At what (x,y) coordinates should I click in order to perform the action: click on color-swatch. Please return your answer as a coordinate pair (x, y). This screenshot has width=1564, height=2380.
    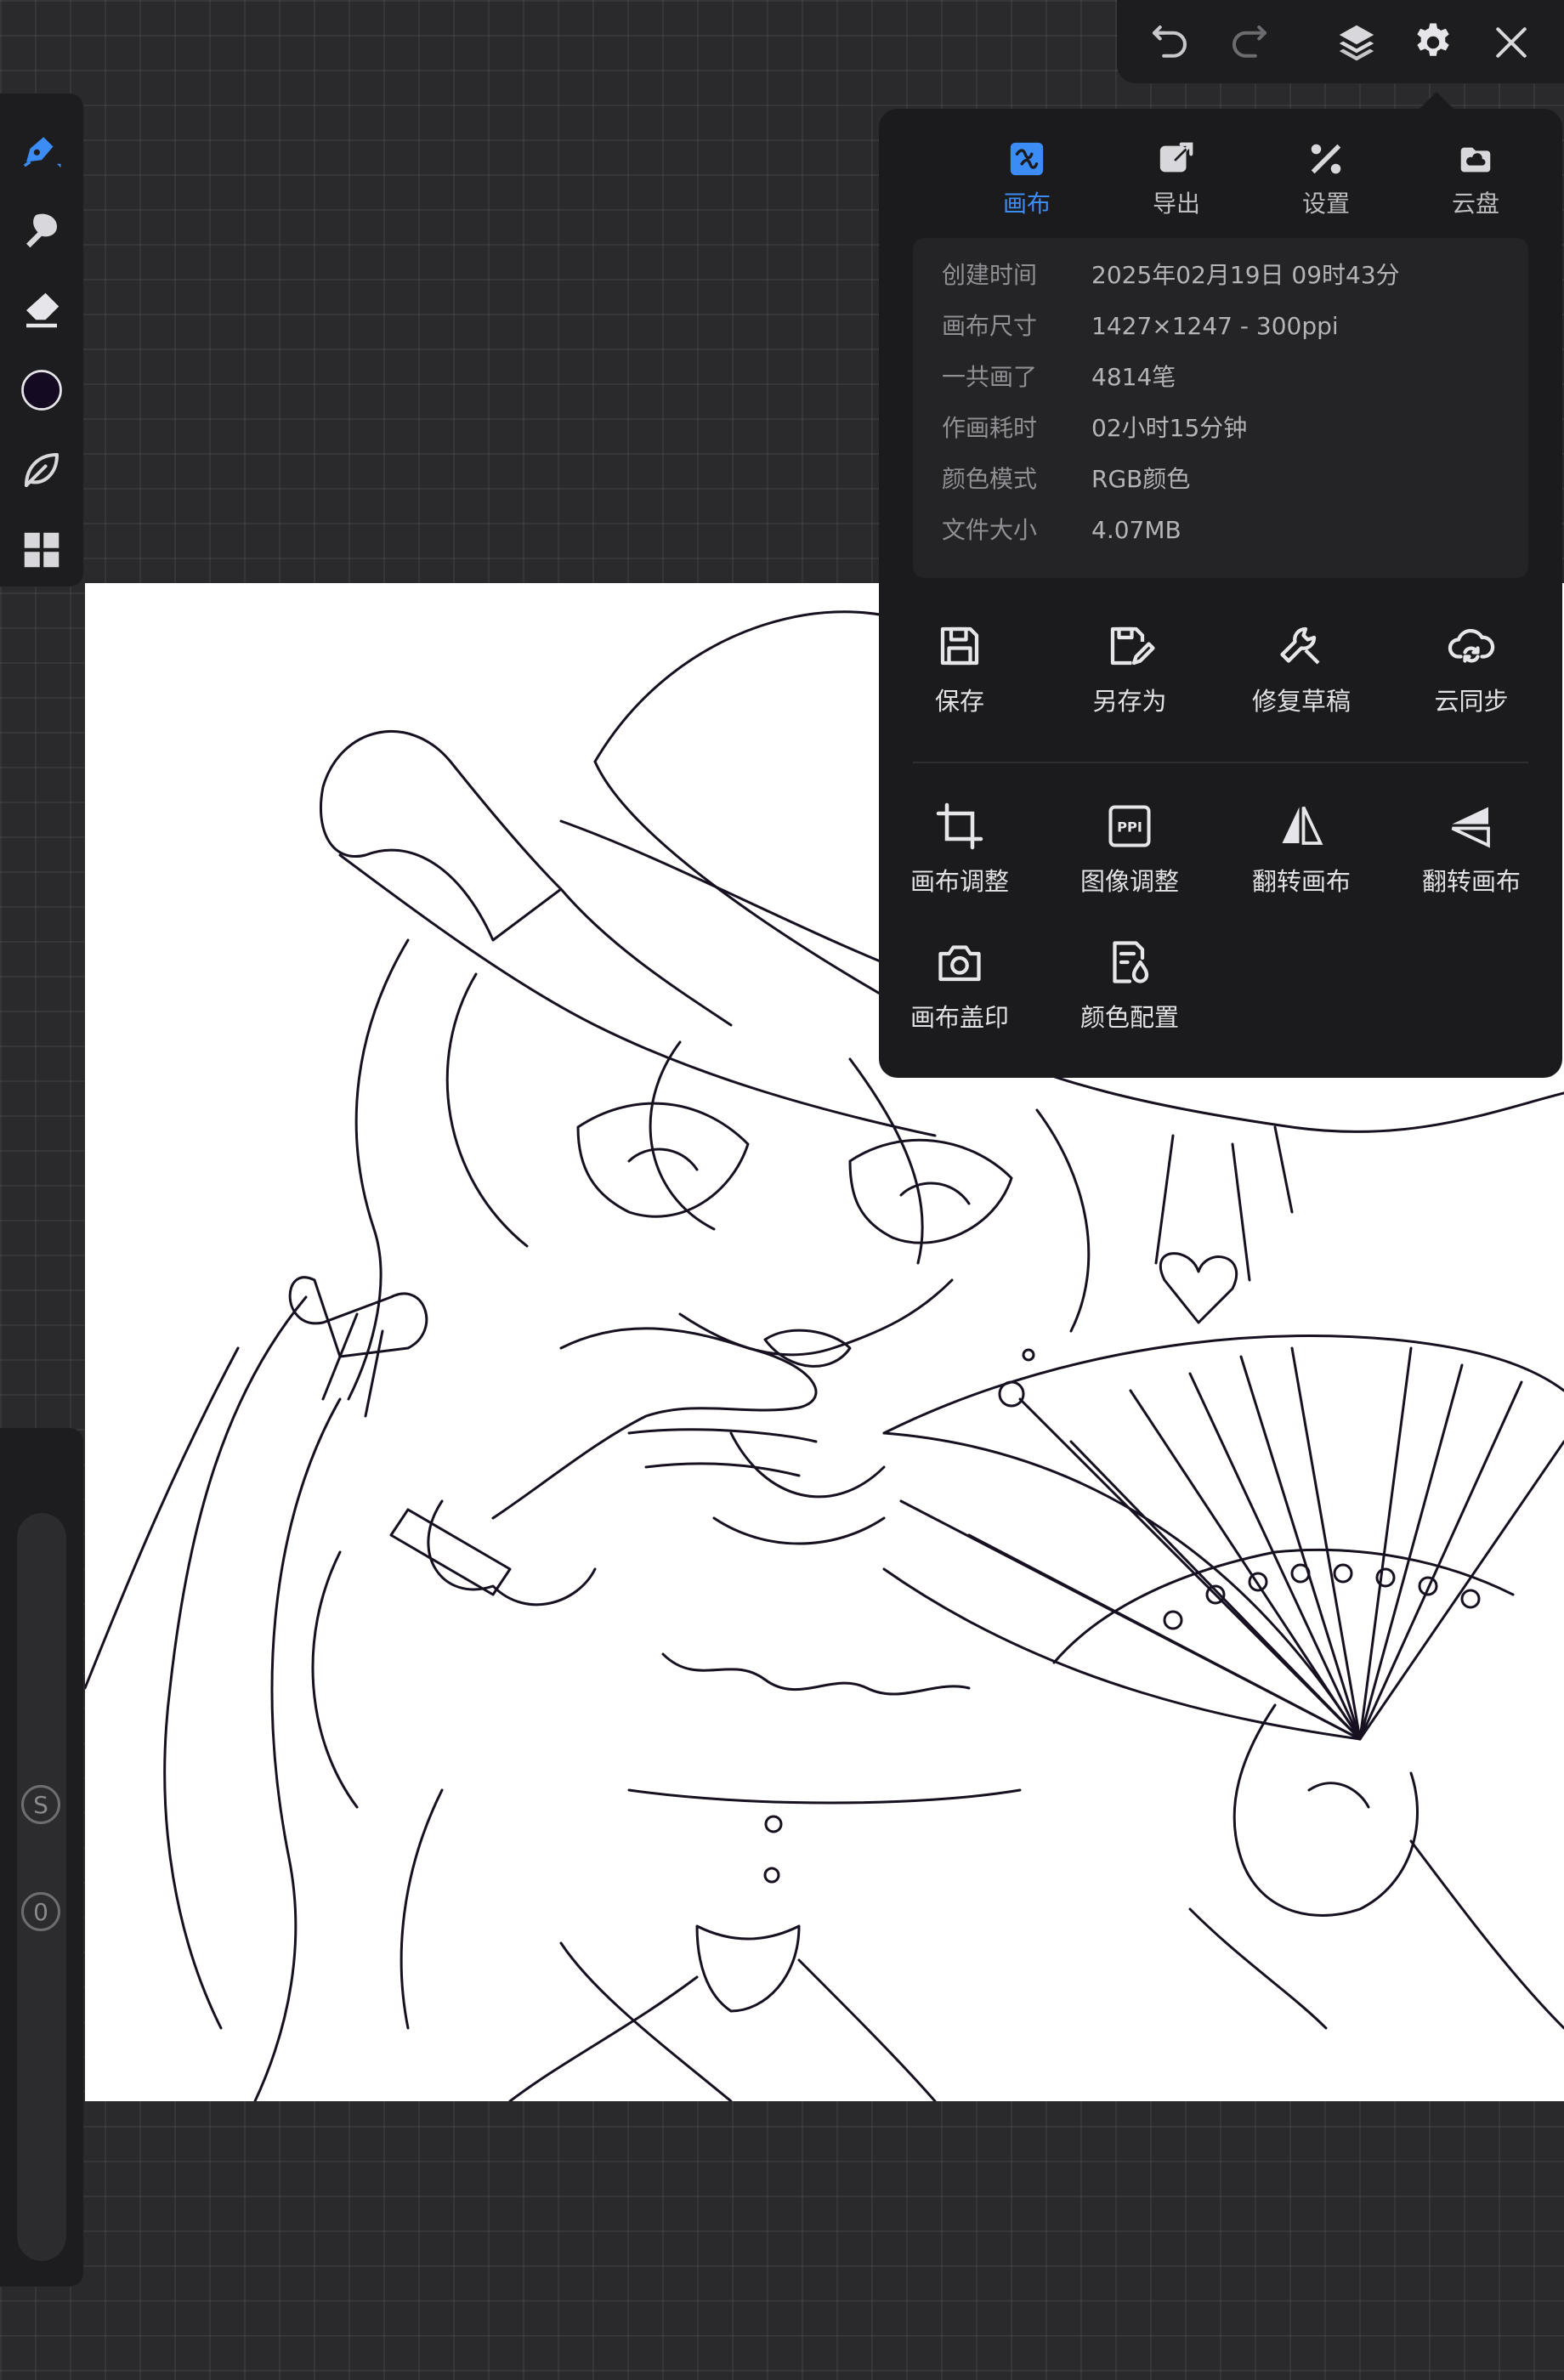
    Looking at the image, I should click on (42, 390).